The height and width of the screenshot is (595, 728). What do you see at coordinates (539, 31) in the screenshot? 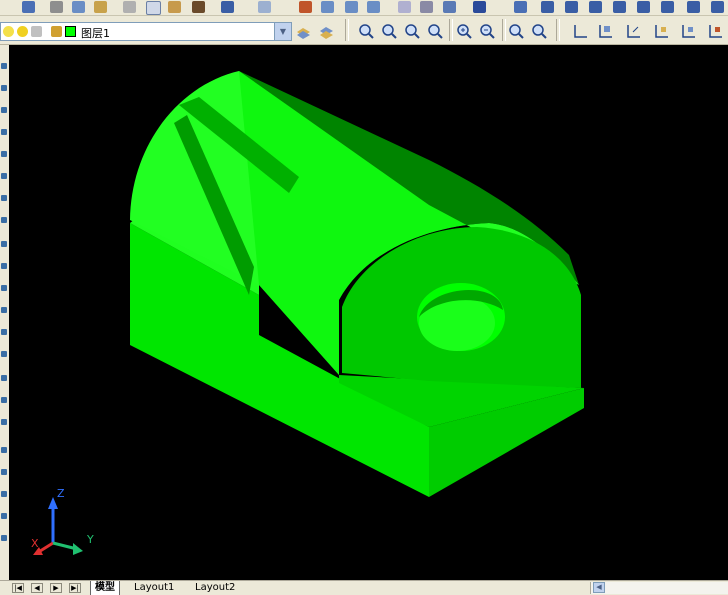
I see `zoom-extents-icon` at bounding box center [539, 31].